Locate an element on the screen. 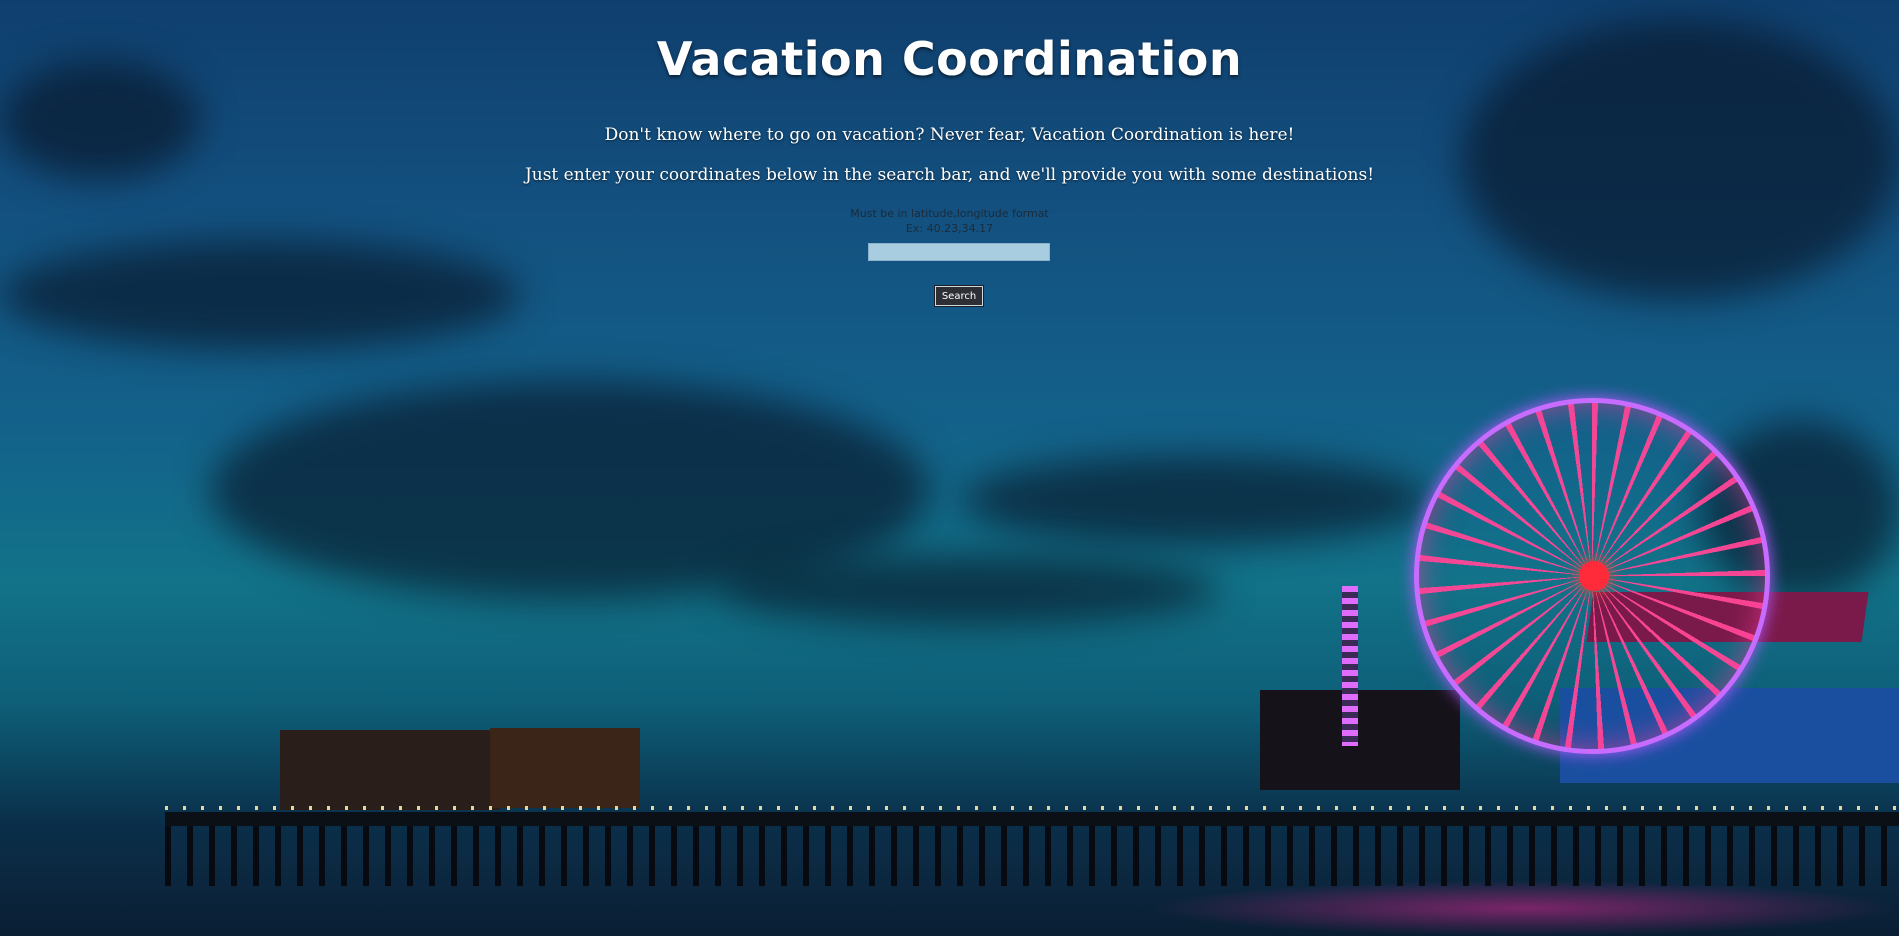 The image size is (1899, 936). page-title: Vacation Coordination is located at coordinates (949, 59).